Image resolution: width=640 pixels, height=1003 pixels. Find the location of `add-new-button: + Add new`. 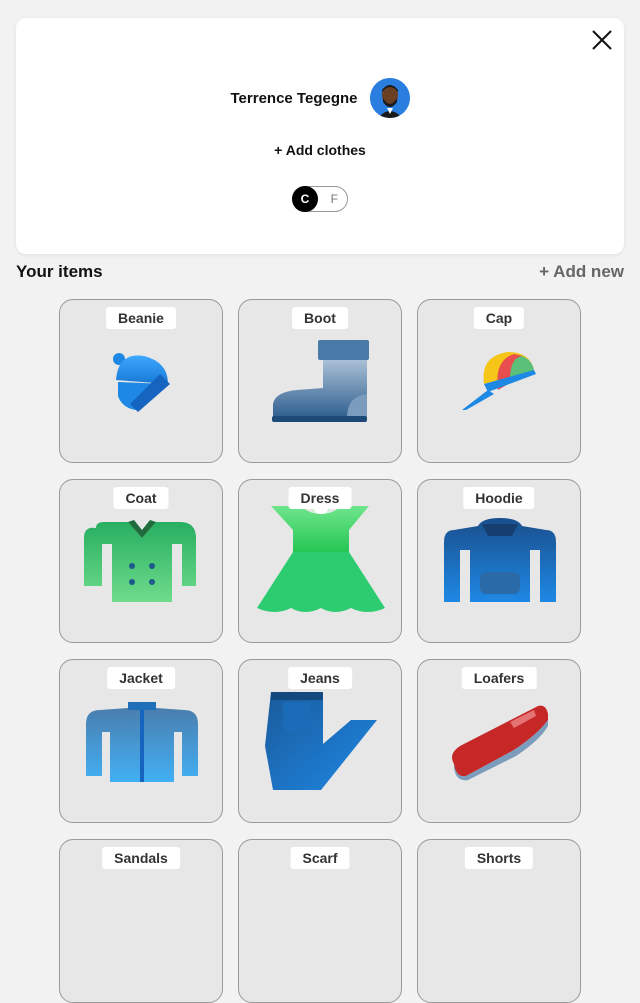

add-new-button: + Add new is located at coordinates (581, 272).